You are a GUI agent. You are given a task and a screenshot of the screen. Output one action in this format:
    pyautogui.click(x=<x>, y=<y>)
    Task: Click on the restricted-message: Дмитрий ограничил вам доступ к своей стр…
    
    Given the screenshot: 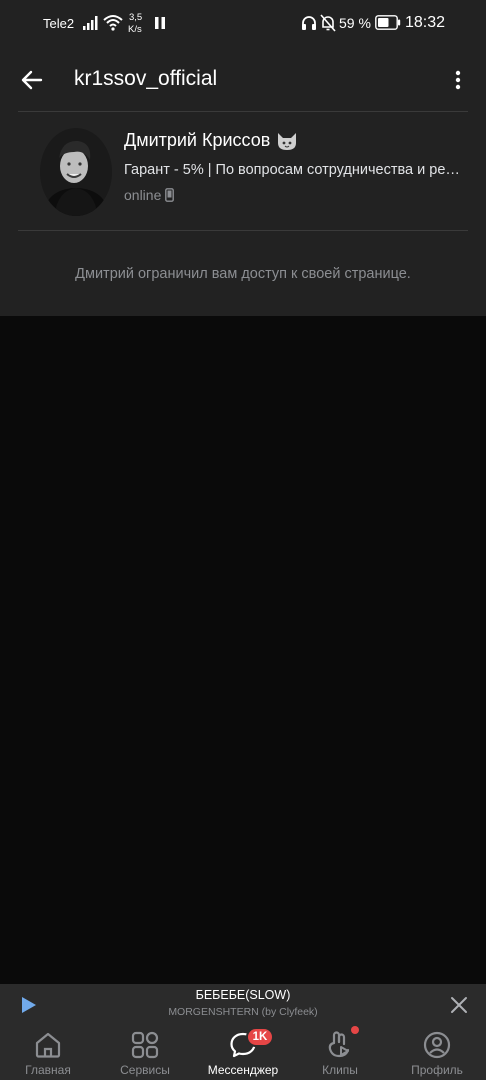 What is the action you would take?
    pyautogui.click(x=243, y=274)
    